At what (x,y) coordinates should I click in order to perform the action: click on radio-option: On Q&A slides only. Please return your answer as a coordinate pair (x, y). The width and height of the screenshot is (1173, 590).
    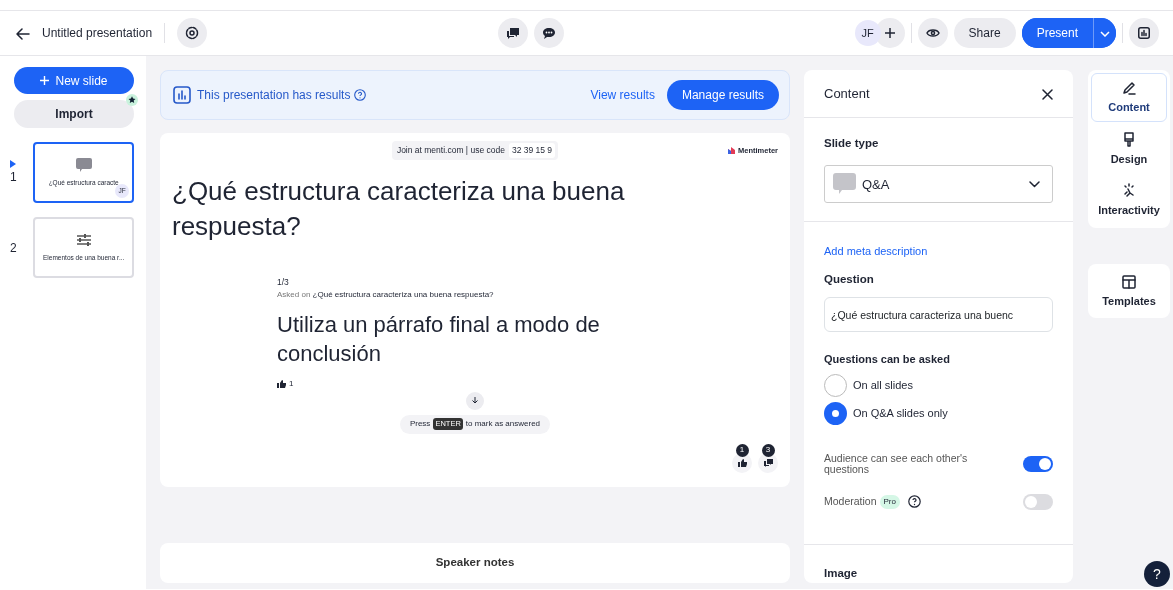
    Looking at the image, I should click on (938, 413).